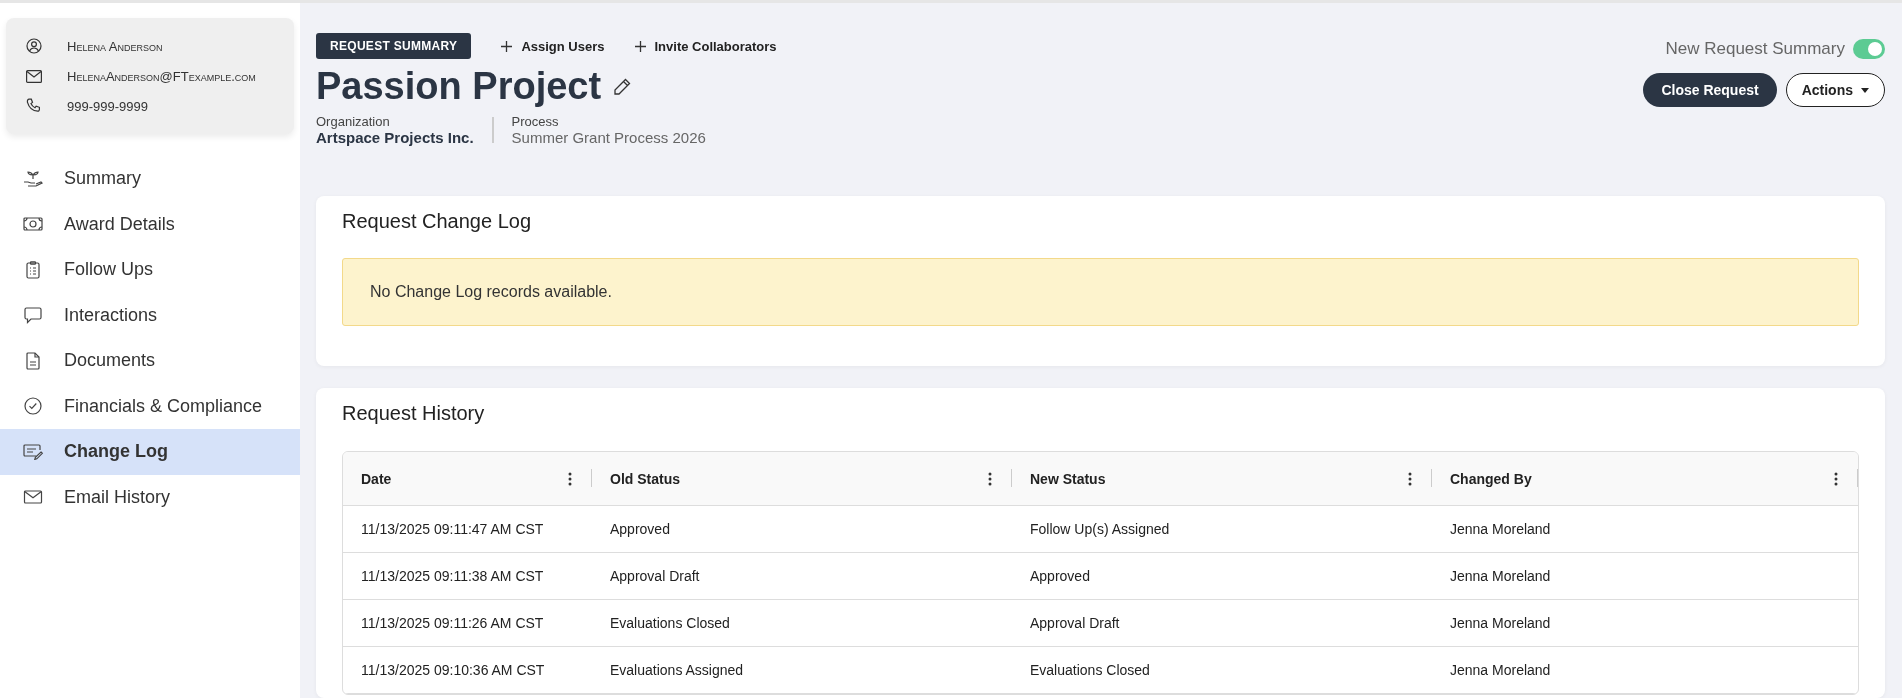 This screenshot has height=698, width=1902. What do you see at coordinates (33, 451) in the screenshot?
I see `list-pencil-icon` at bounding box center [33, 451].